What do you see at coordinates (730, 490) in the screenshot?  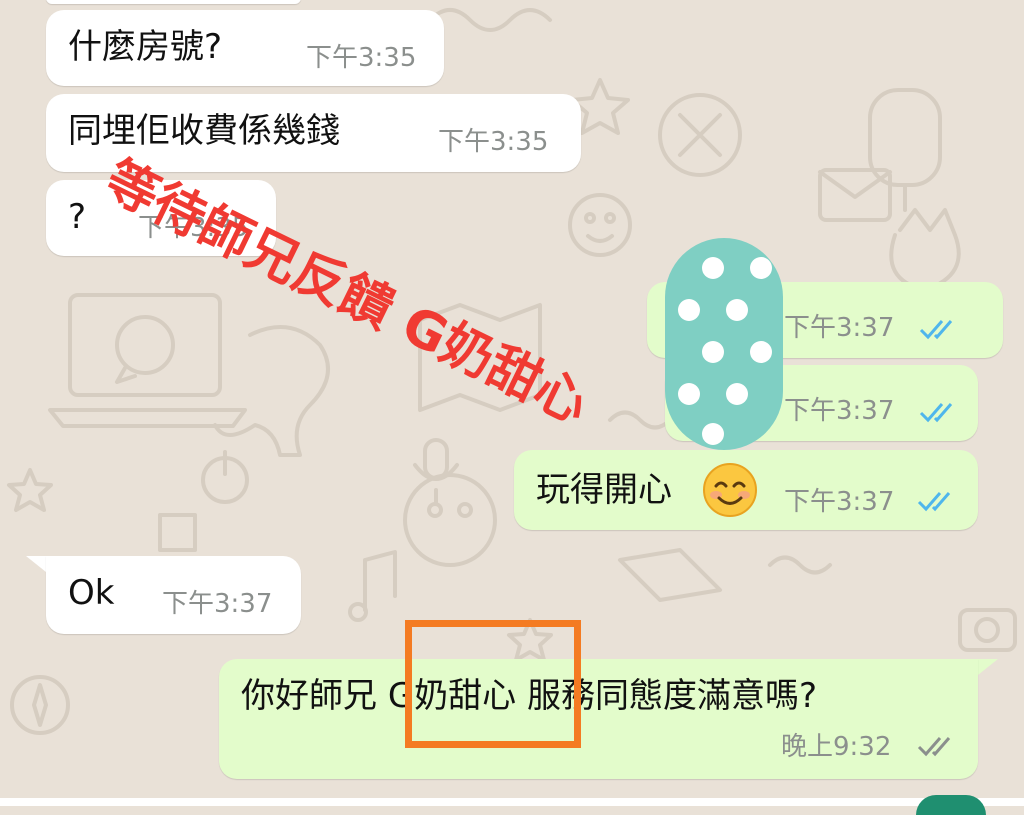 I see `smiling-face-emoji` at bounding box center [730, 490].